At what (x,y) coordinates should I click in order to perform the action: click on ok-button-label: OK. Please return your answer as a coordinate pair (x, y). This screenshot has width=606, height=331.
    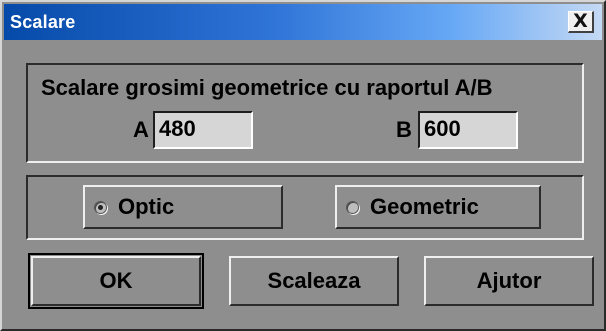
    Looking at the image, I should click on (116, 280).